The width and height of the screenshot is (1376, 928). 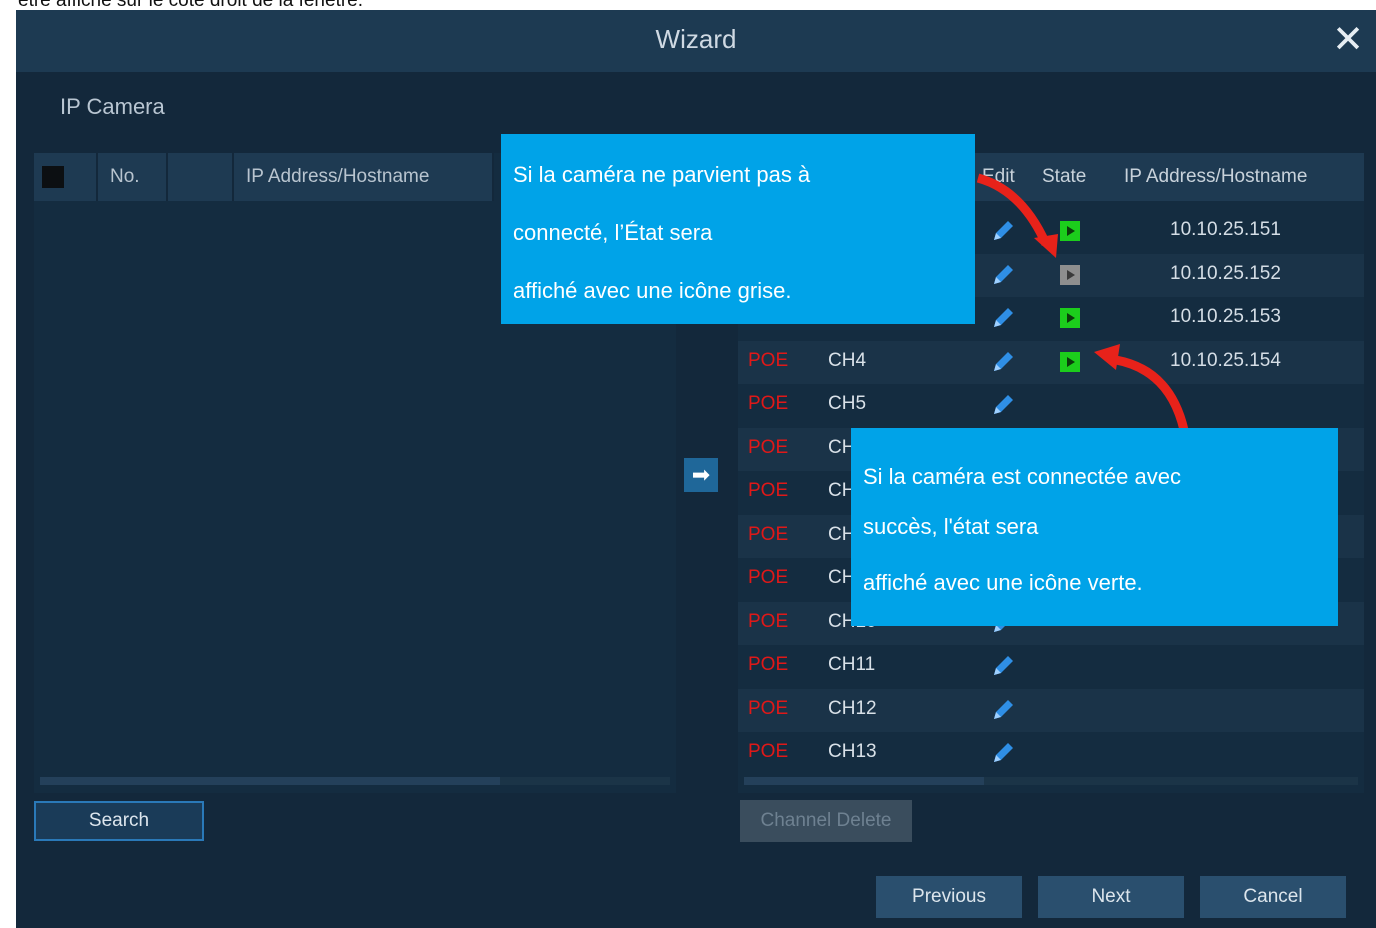 I want to click on column-header-blank, so click(x=201, y=177).